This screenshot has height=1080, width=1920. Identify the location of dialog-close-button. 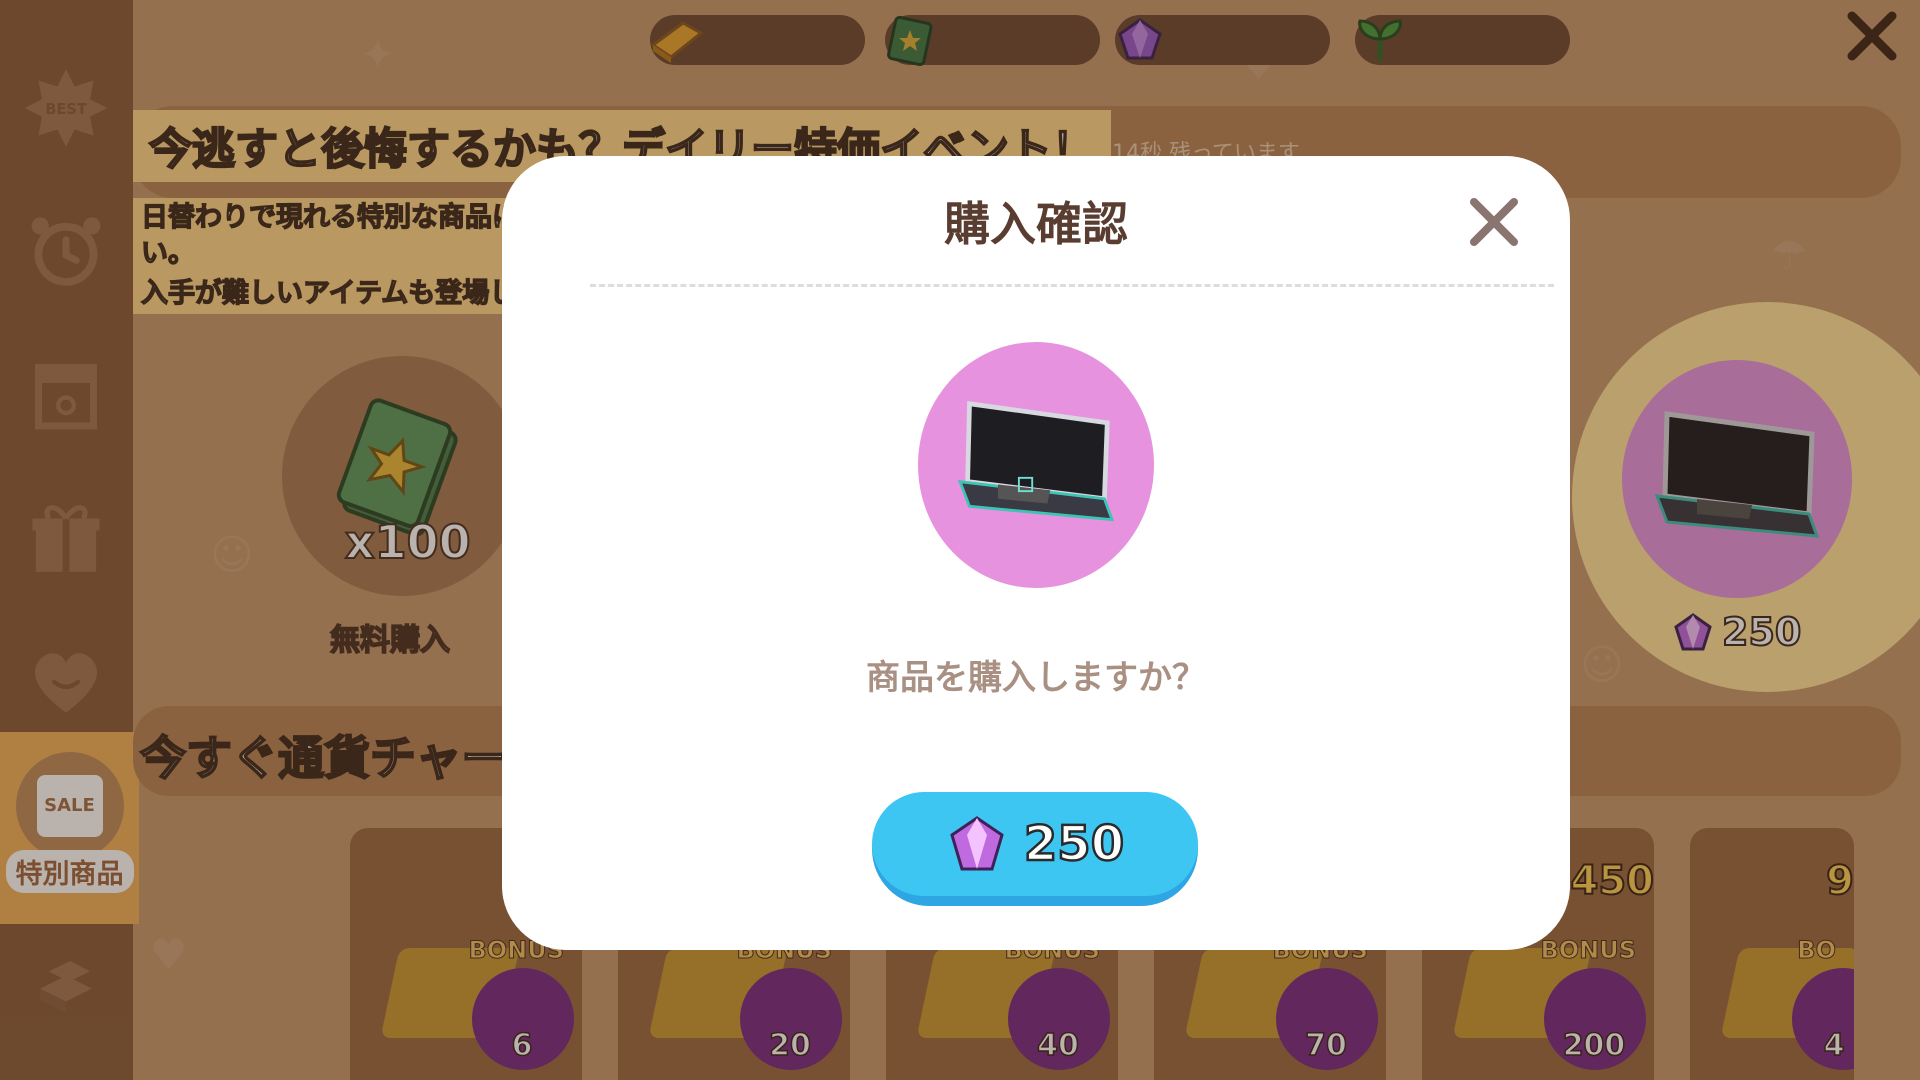
(1494, 222).